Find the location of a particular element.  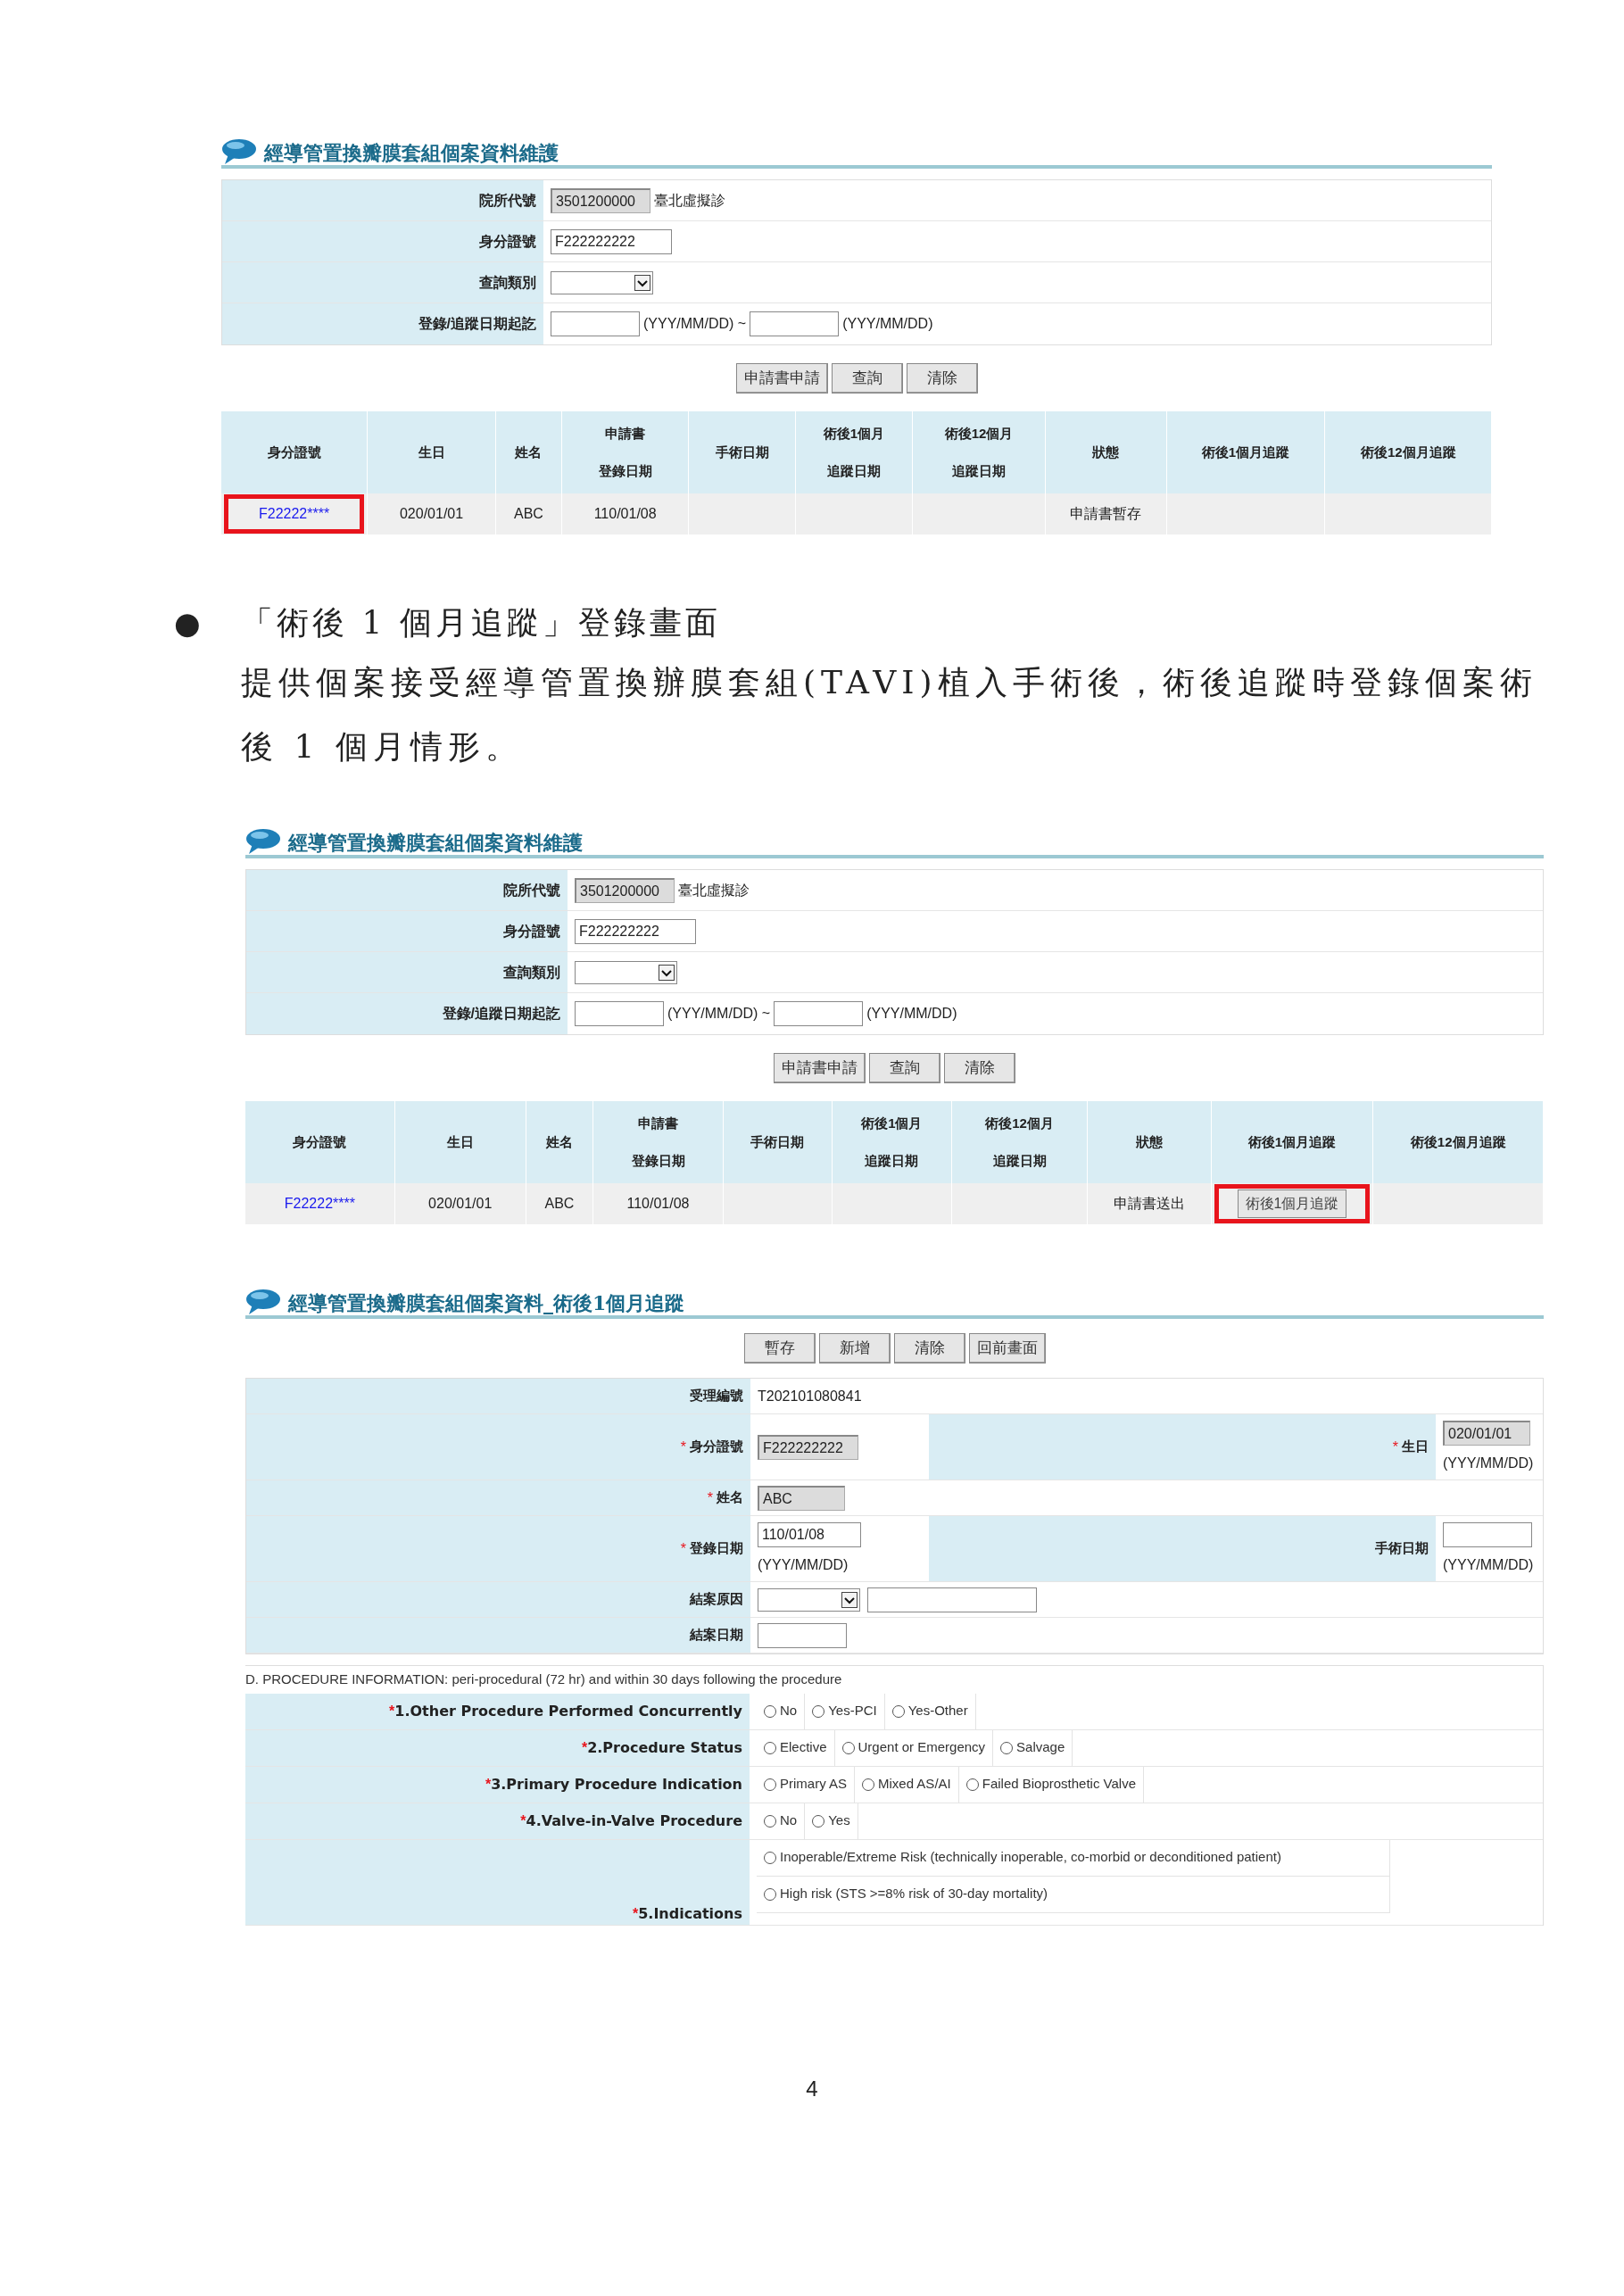

option-label: Salvage is located at coordinates (1040, 1747).